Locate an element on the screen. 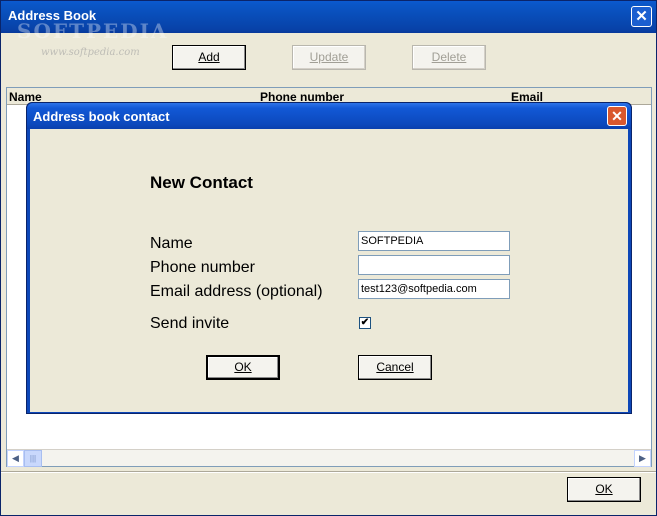 This screenshot has height=516, width=657. dialog-cancel-button: Cancel is located at coordinates (395, 367).